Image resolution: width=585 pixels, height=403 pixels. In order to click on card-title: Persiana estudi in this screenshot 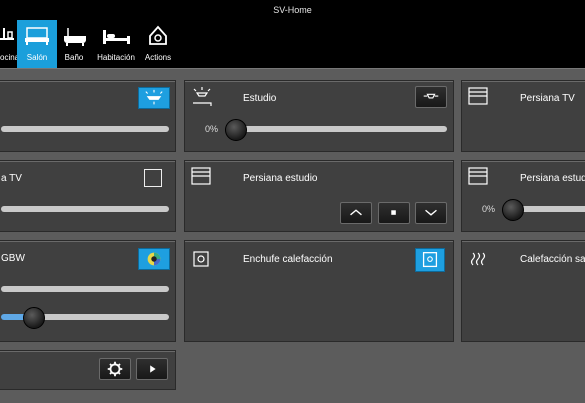, I will do `click(552, 178)`.